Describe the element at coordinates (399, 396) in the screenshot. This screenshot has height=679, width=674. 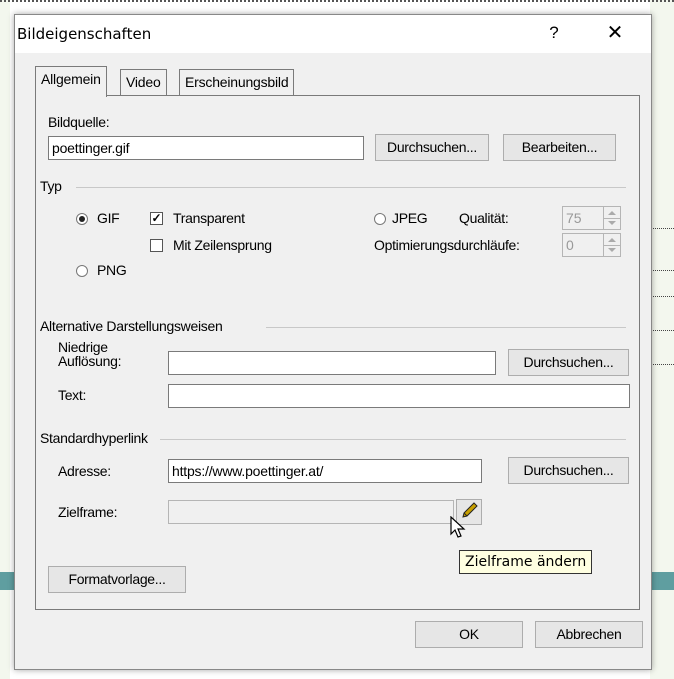
I see `alt-text-input` at that location.